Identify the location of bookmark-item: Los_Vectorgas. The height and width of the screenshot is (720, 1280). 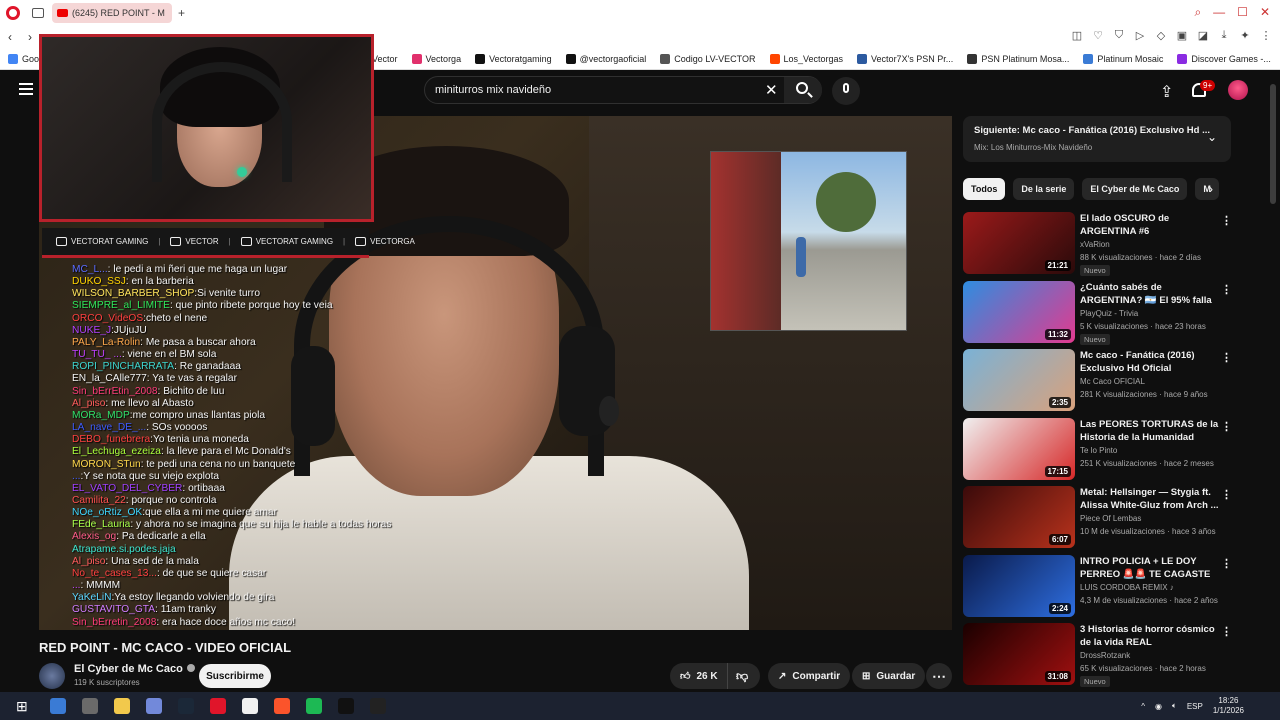
(806, 58).